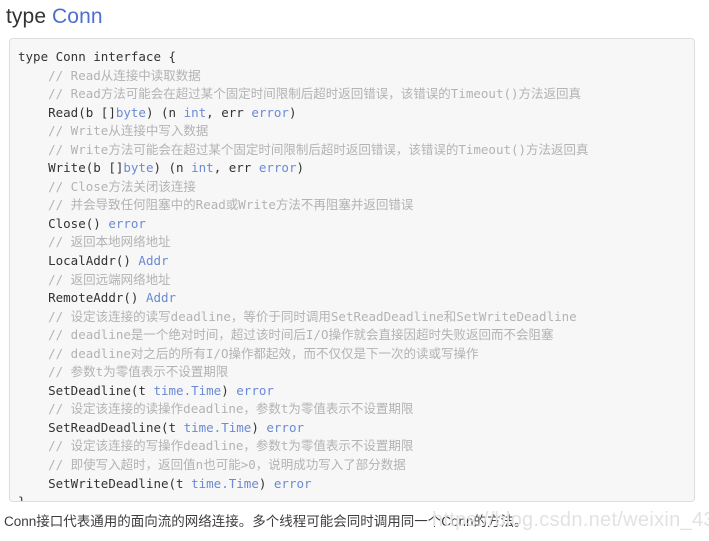  I want to click on code-token-comment: // 设定该连接的写操作deadline，参数t为零值表示不设置期限, so click(231, 446).